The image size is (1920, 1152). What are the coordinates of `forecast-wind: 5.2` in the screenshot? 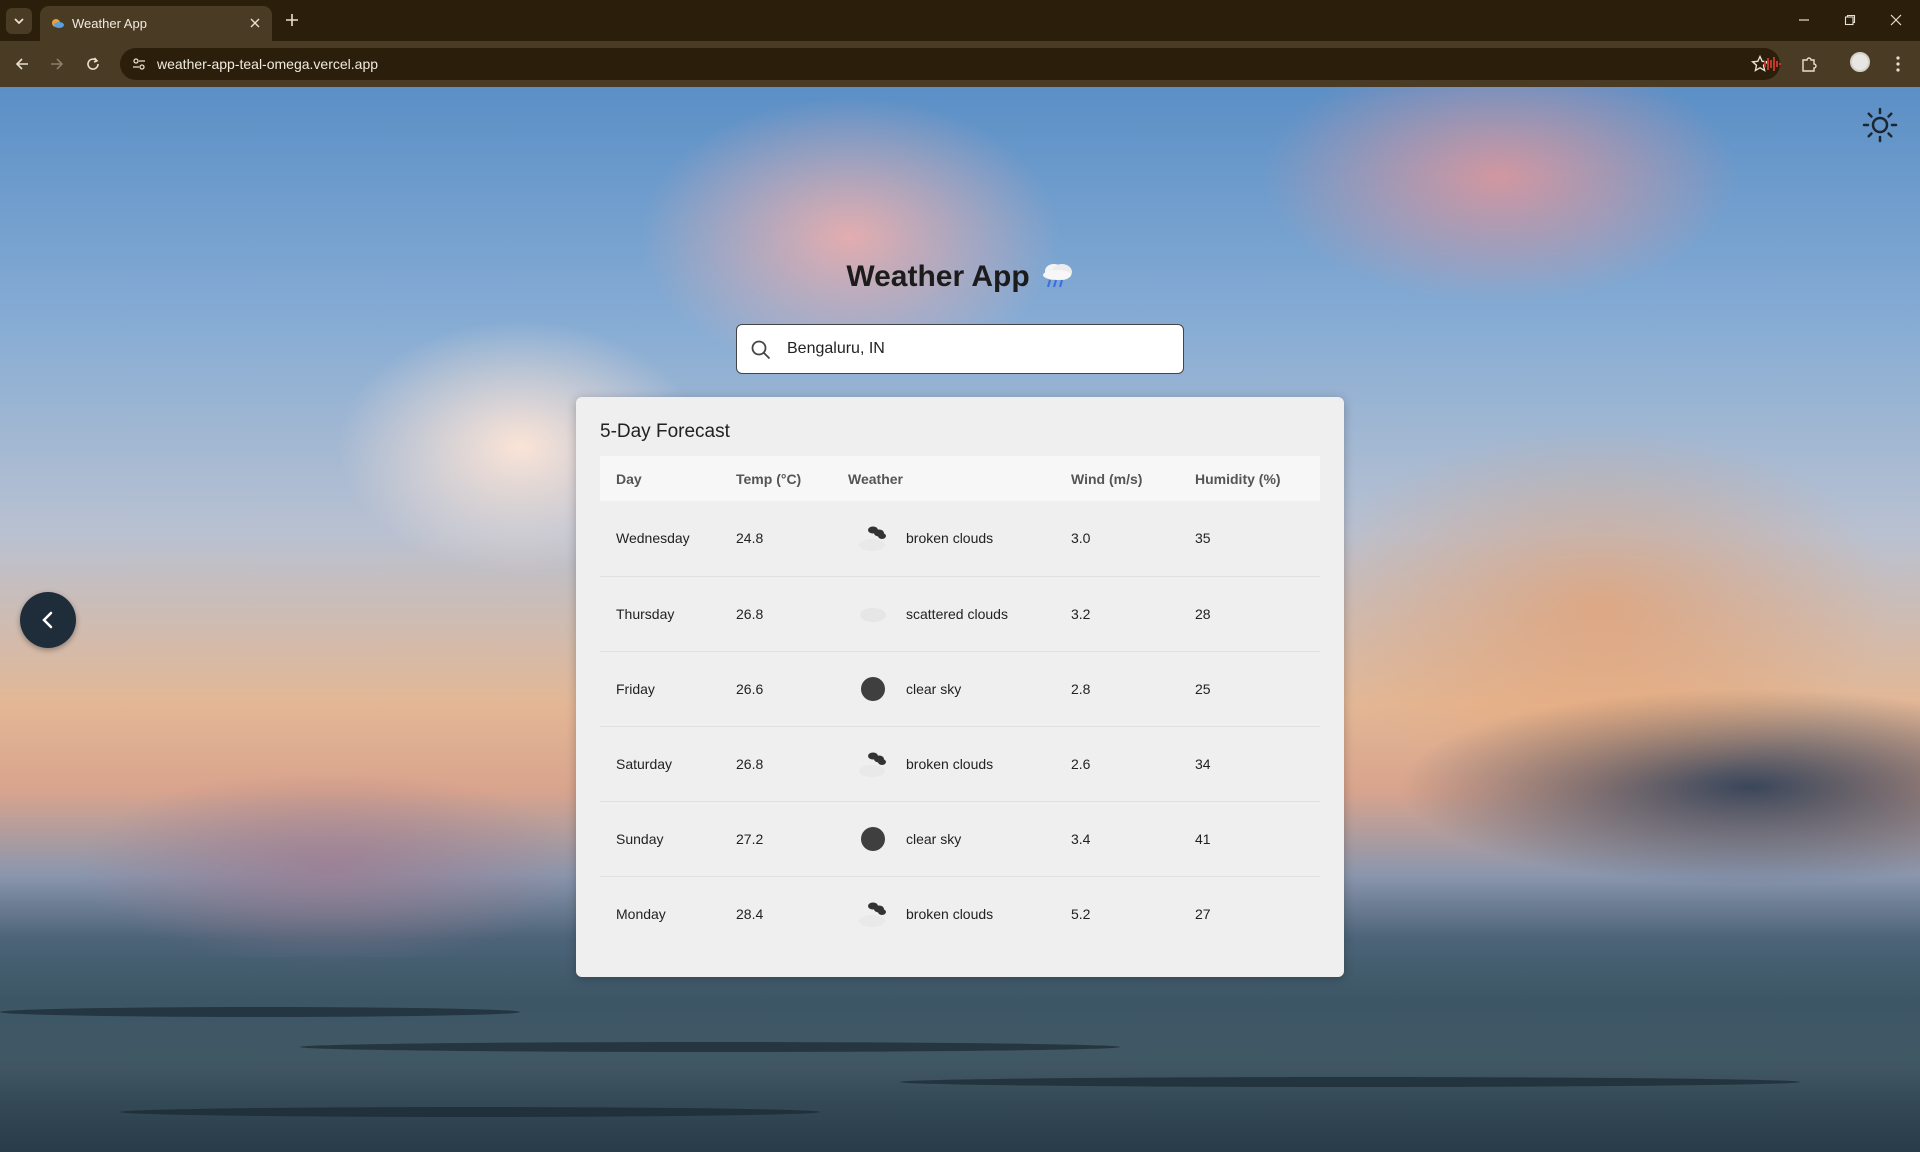 It's located at (1081, 913).